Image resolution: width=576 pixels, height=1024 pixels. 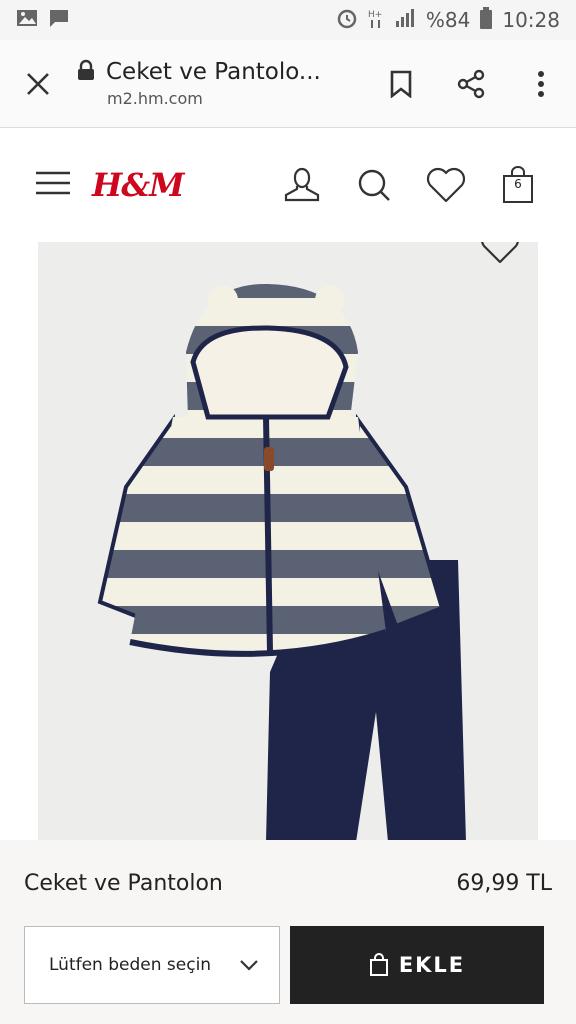 I want to click on battery-percentage: %84, so click(x=448, y=20).